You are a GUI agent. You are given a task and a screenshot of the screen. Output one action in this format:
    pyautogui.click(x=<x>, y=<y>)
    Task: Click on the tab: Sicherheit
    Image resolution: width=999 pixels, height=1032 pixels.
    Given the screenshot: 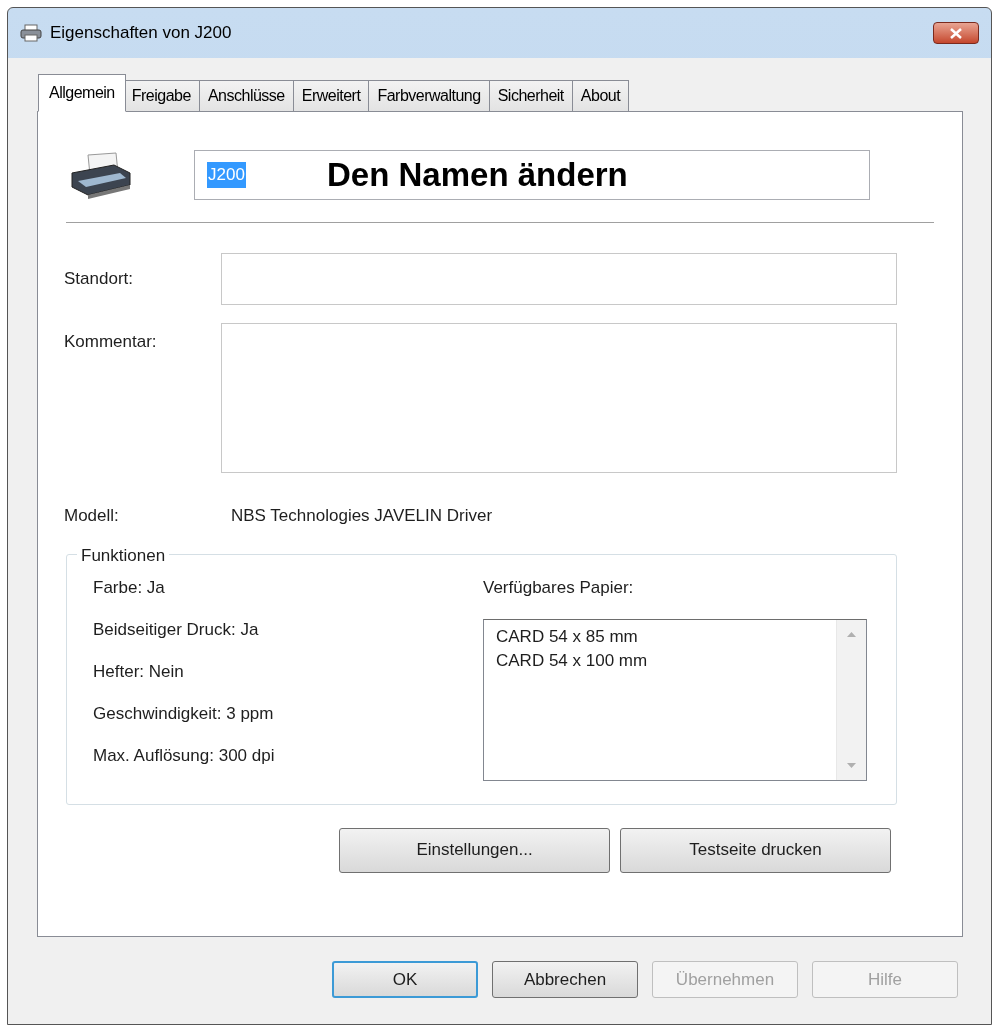 What is the action you would take?
    pyautogui.click(x=530, y=96)
    